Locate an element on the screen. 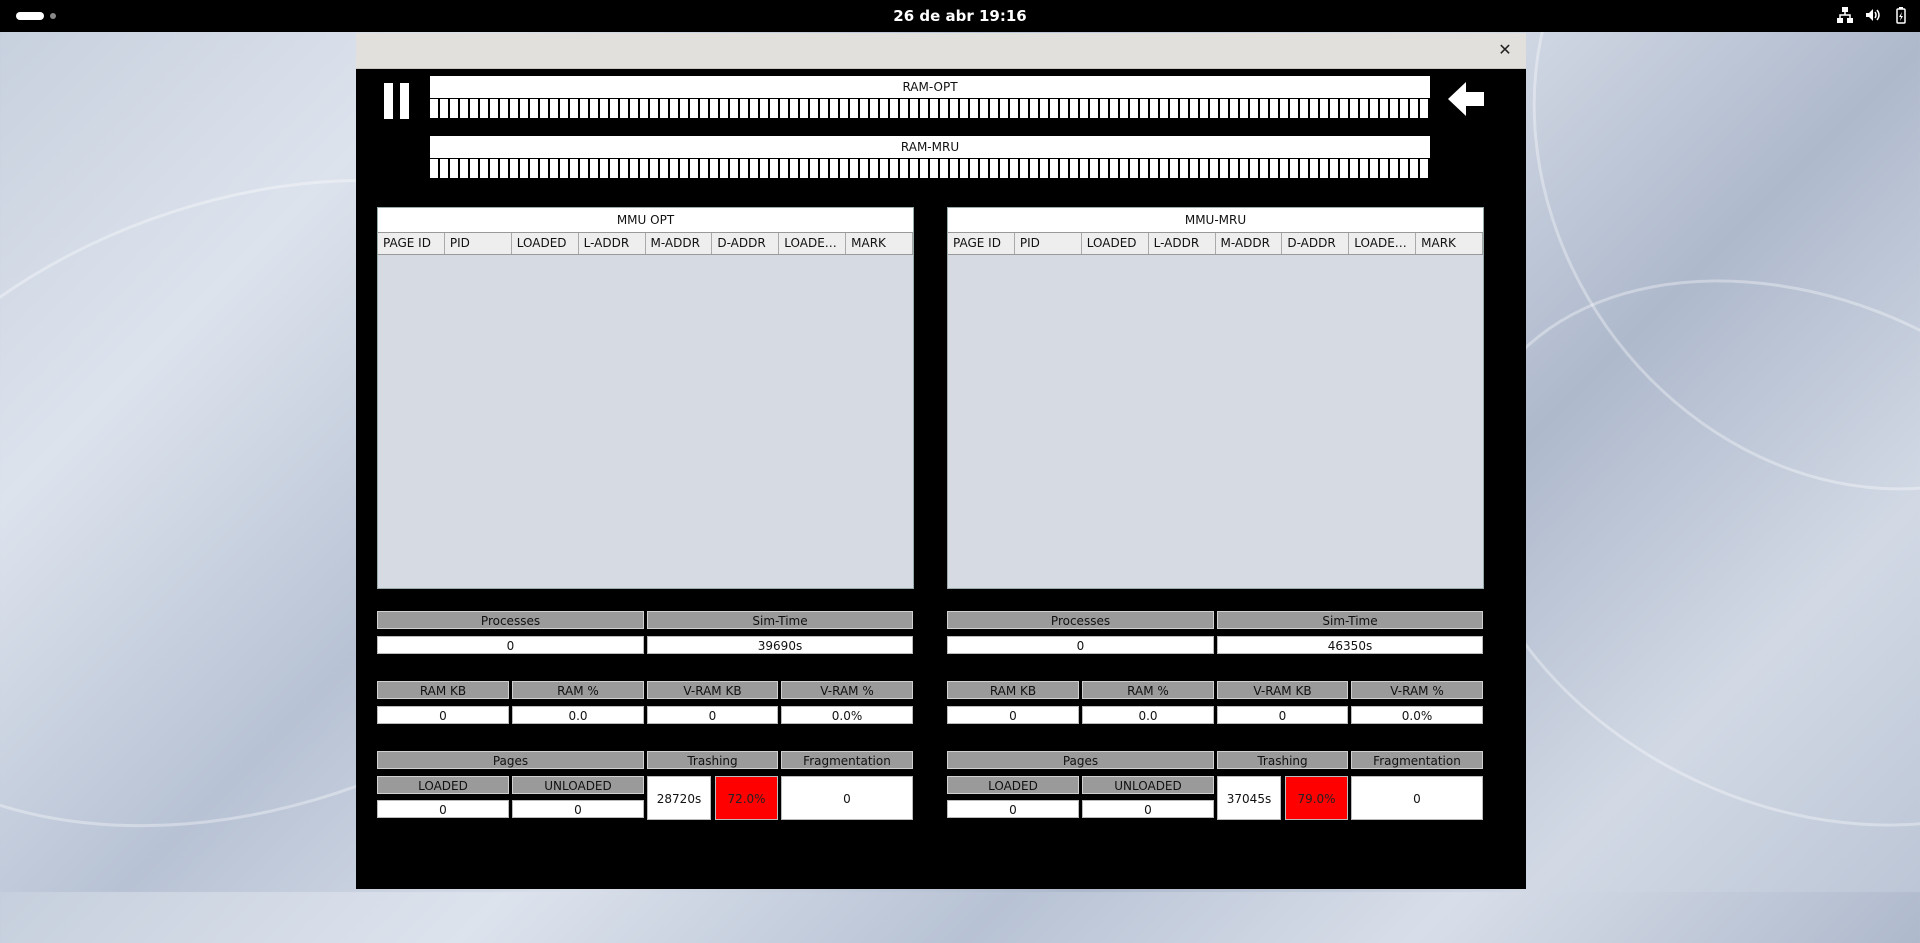 The image size is (1920, 943). mmu-mru-title: MMU-MRU is located at coordinates (1215, 220).